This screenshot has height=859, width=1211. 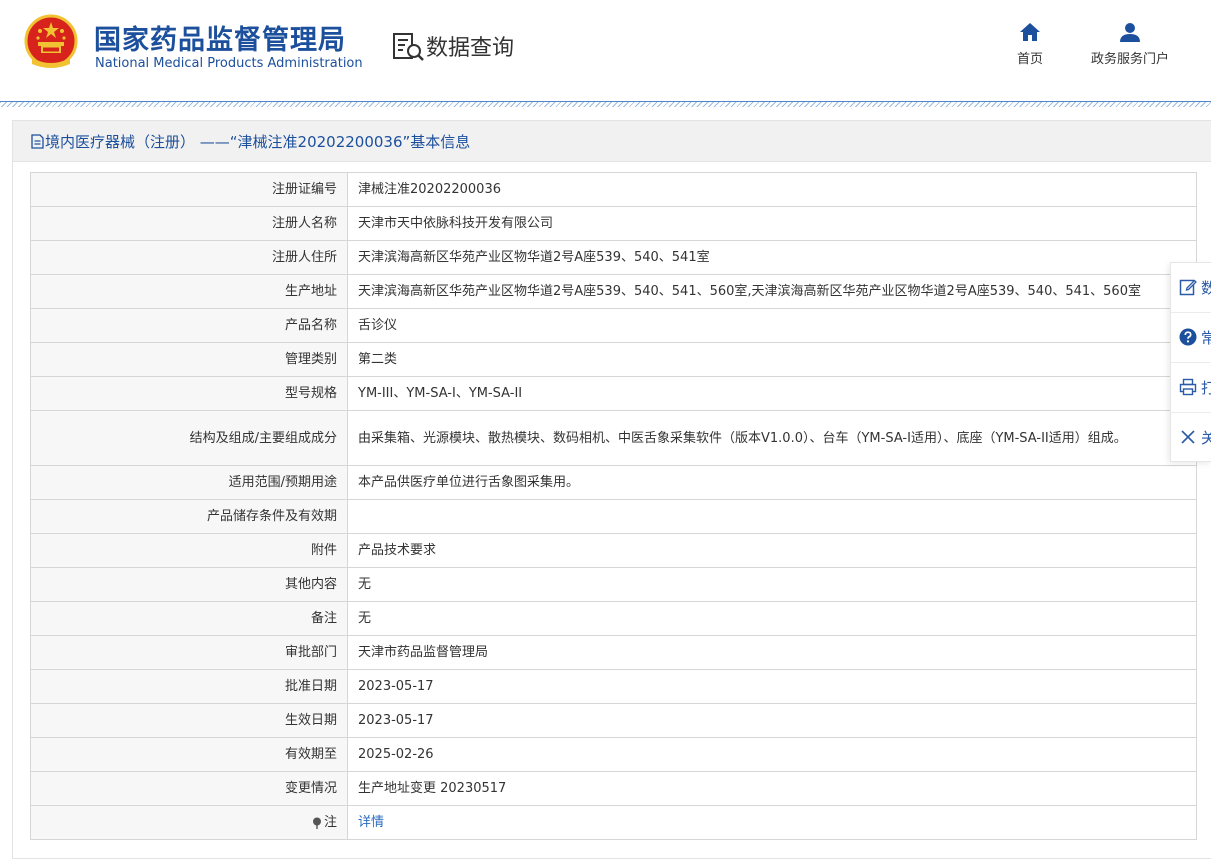 I want to click on note-label: 注, so click(x=330, y=822).